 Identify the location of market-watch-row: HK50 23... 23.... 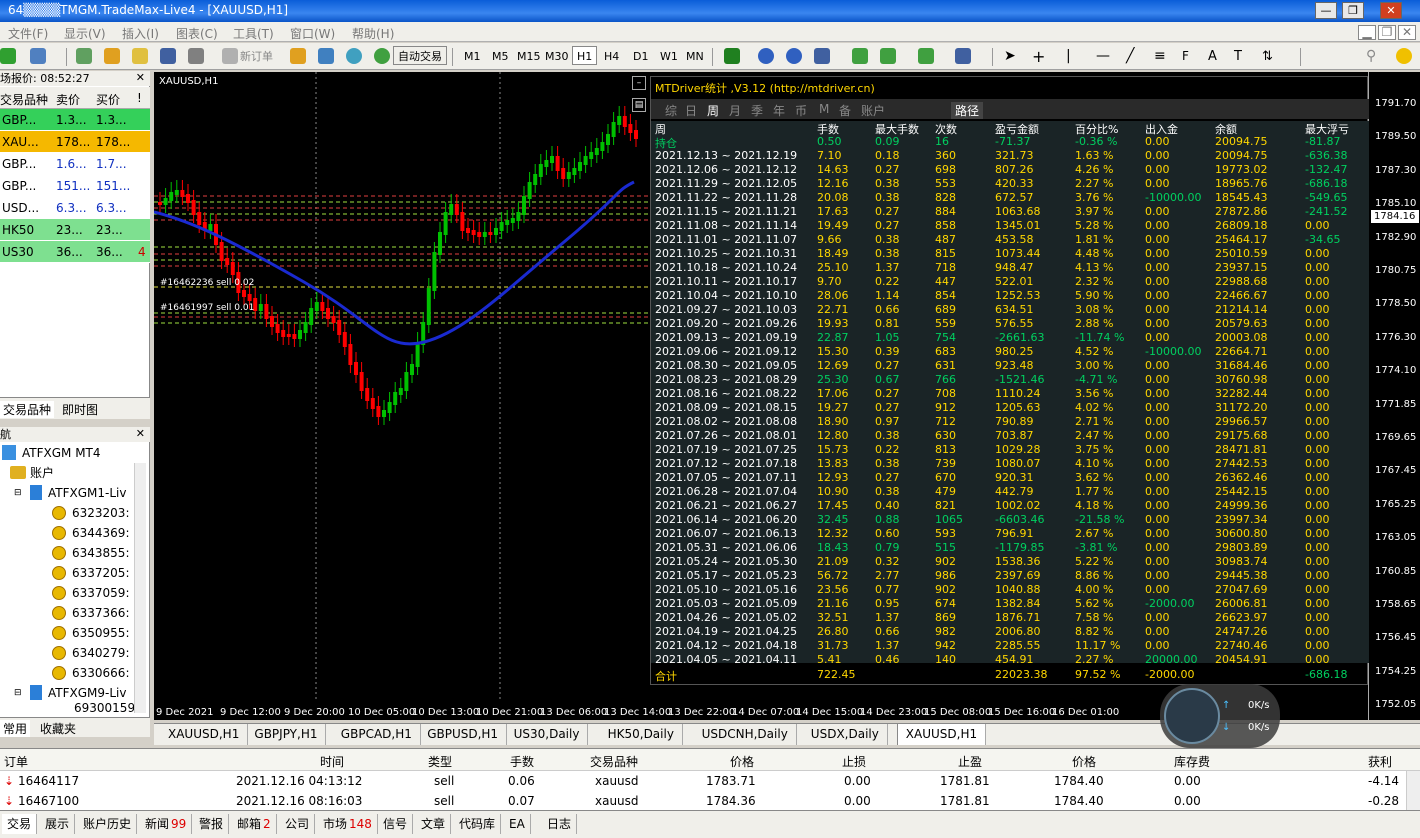
(75, 230).